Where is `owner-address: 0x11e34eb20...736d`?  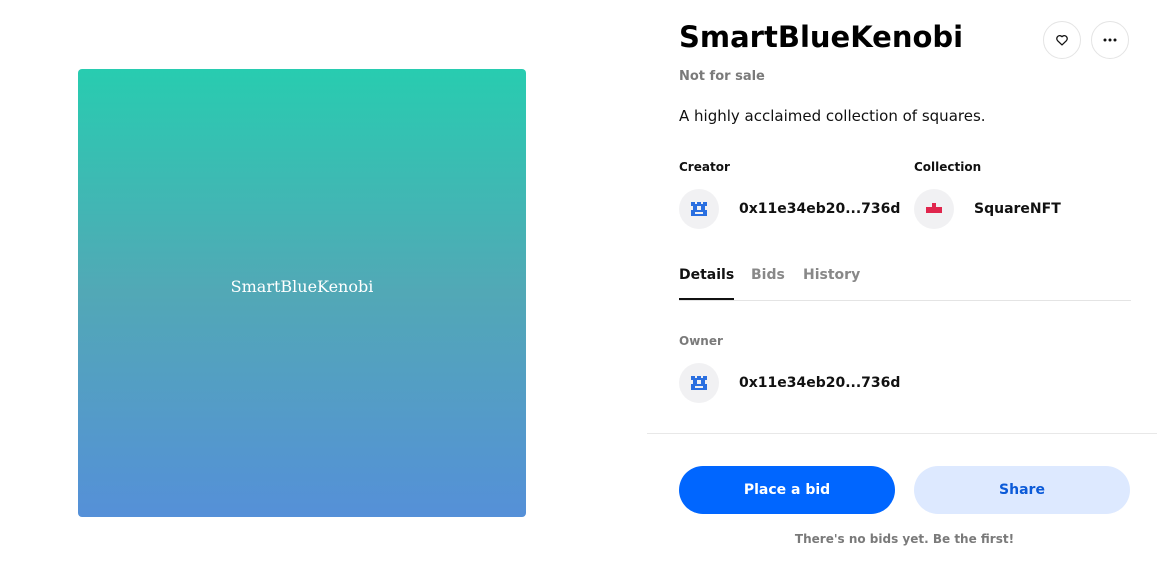 owner-address: 0x11e34eb20...736d is located at coordinates (819, 383).